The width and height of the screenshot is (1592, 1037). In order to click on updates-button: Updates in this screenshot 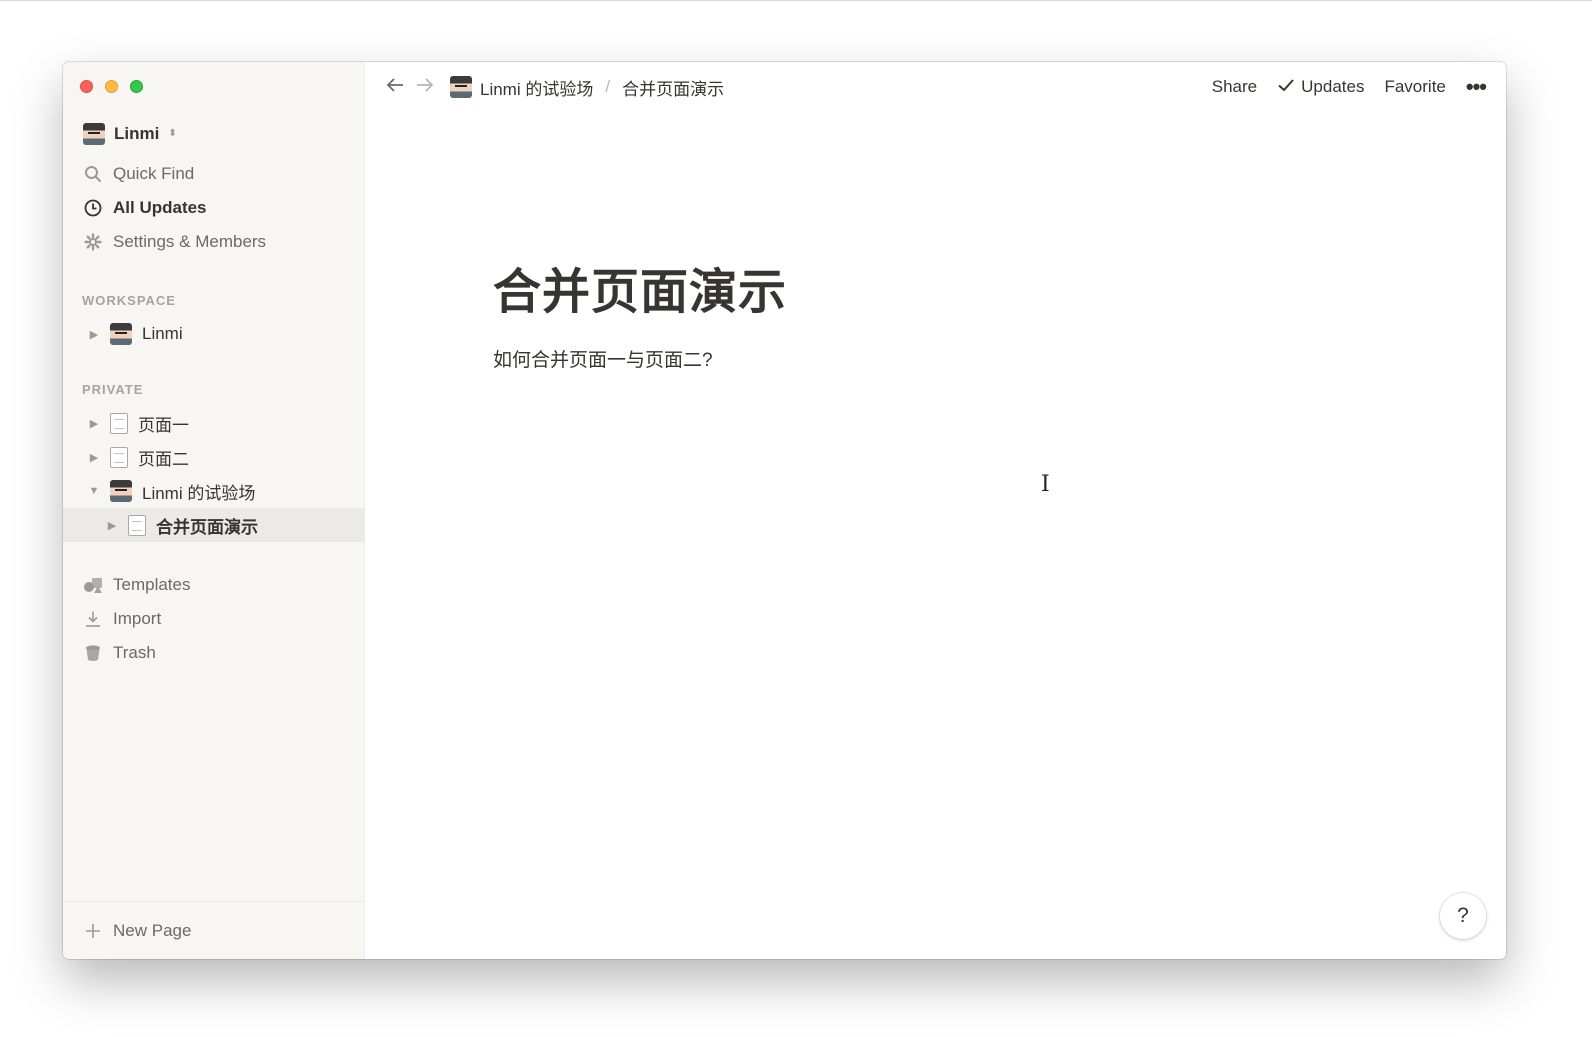, I will do `click(1320, 87)`.